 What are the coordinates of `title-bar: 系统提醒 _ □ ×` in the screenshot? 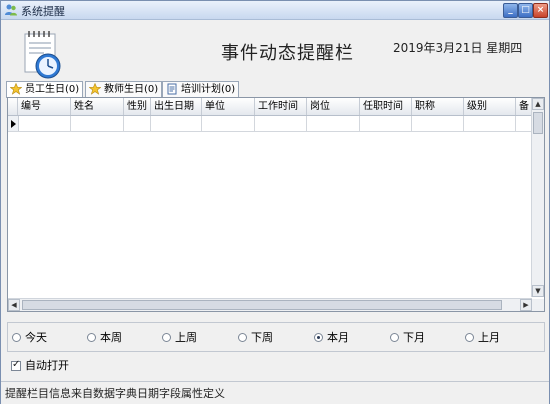 It's located at (275, 10).